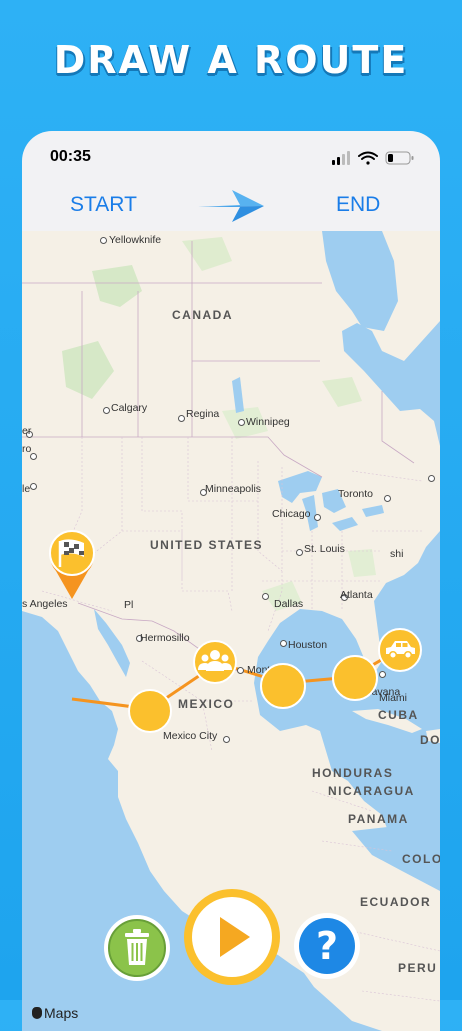  What do you see at coordinates (378, 819) in the screenshot?
I see `map-label-panama: PANAMA` at bounding box center [378, 819].